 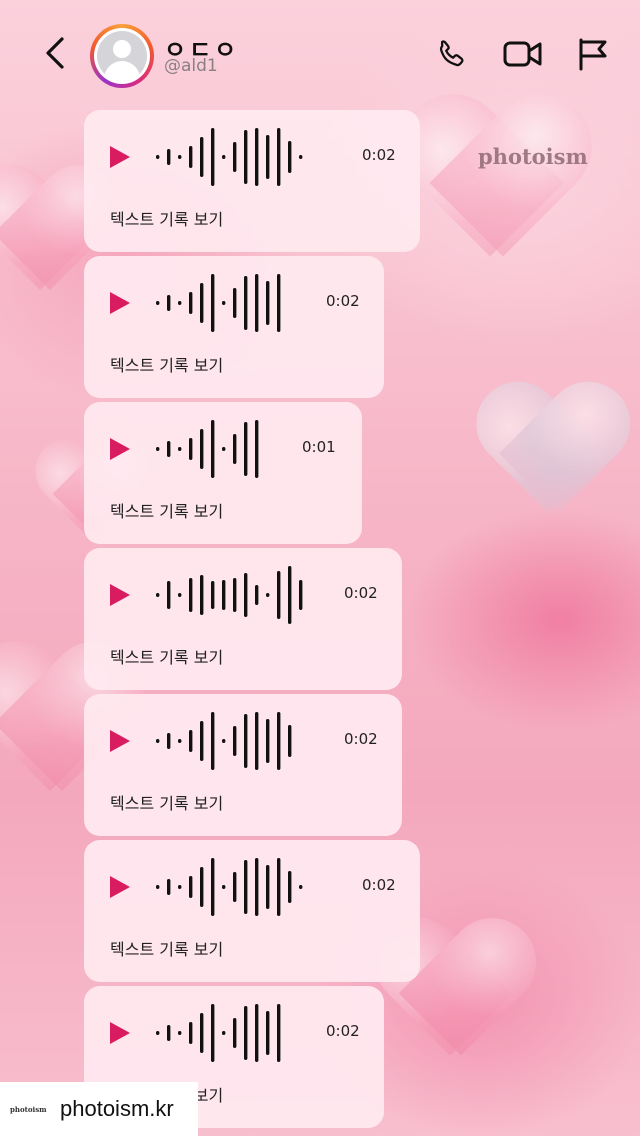 What do you see at coordinates (592, 54) in the screenshot?
I see `report-button` at bounding box center [592, 54].